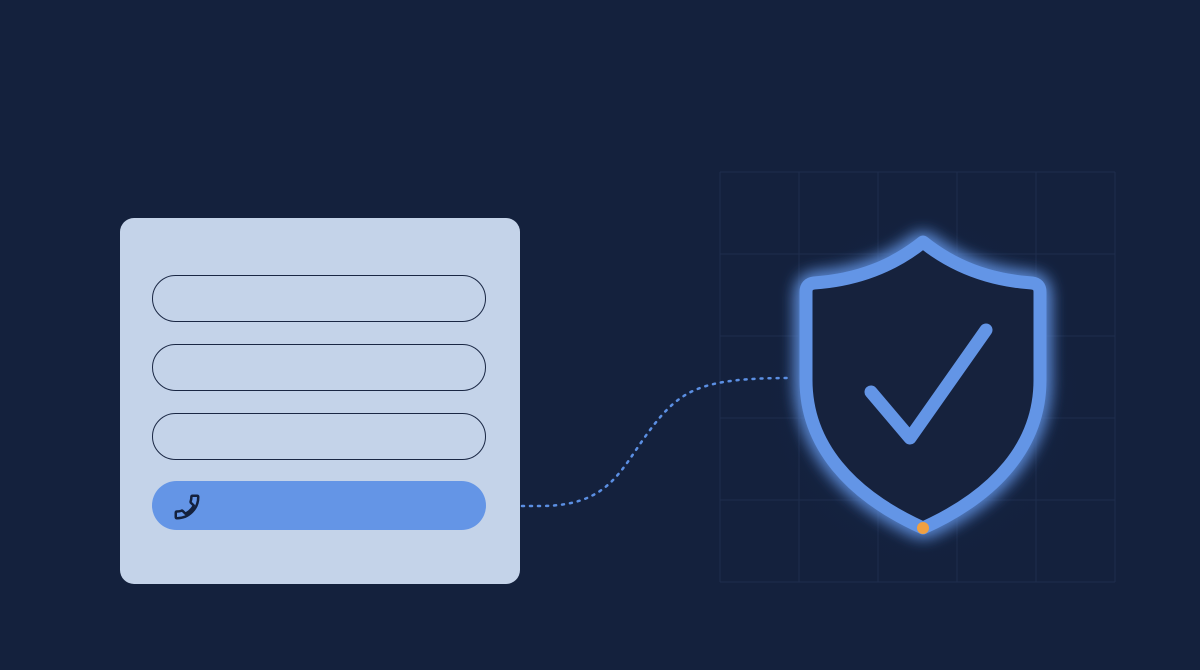 The image size is (1200, 670). What do you see at coordinates (319, 505) in the screenshot?
I see `phone-number-field` at bounding box center [319, 505].